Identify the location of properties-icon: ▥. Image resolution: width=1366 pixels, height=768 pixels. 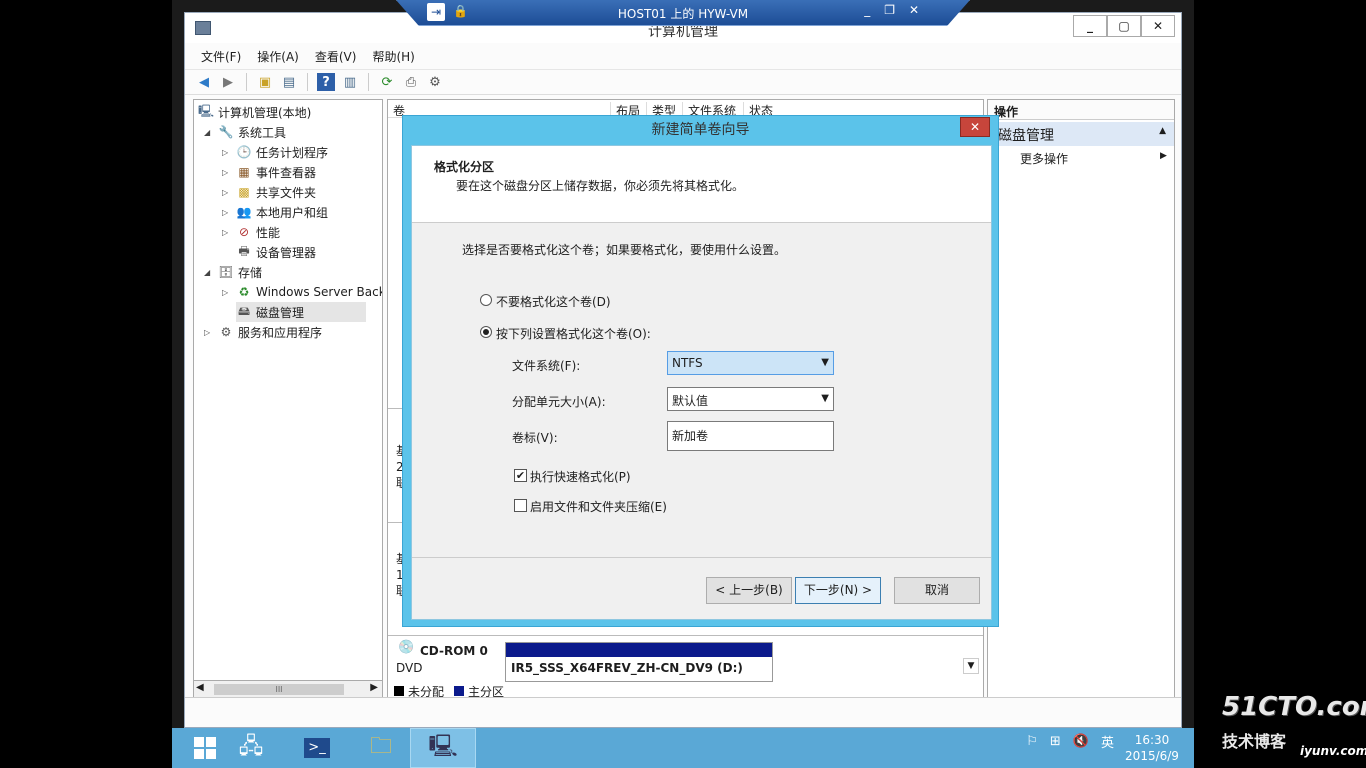
(350, 82).